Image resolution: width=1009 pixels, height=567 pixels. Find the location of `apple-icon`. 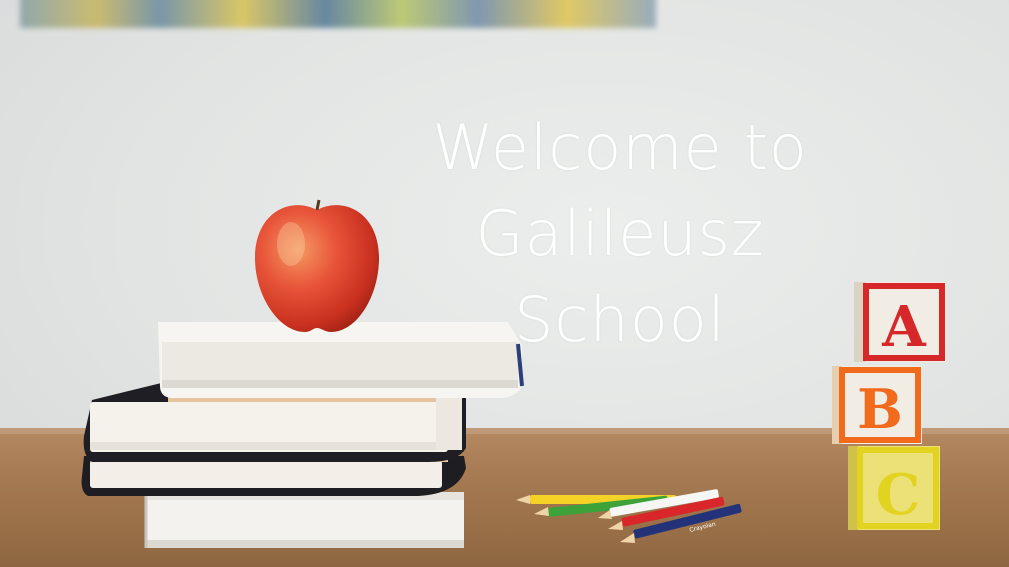

apple-icon is located at coordinates (317, 265).